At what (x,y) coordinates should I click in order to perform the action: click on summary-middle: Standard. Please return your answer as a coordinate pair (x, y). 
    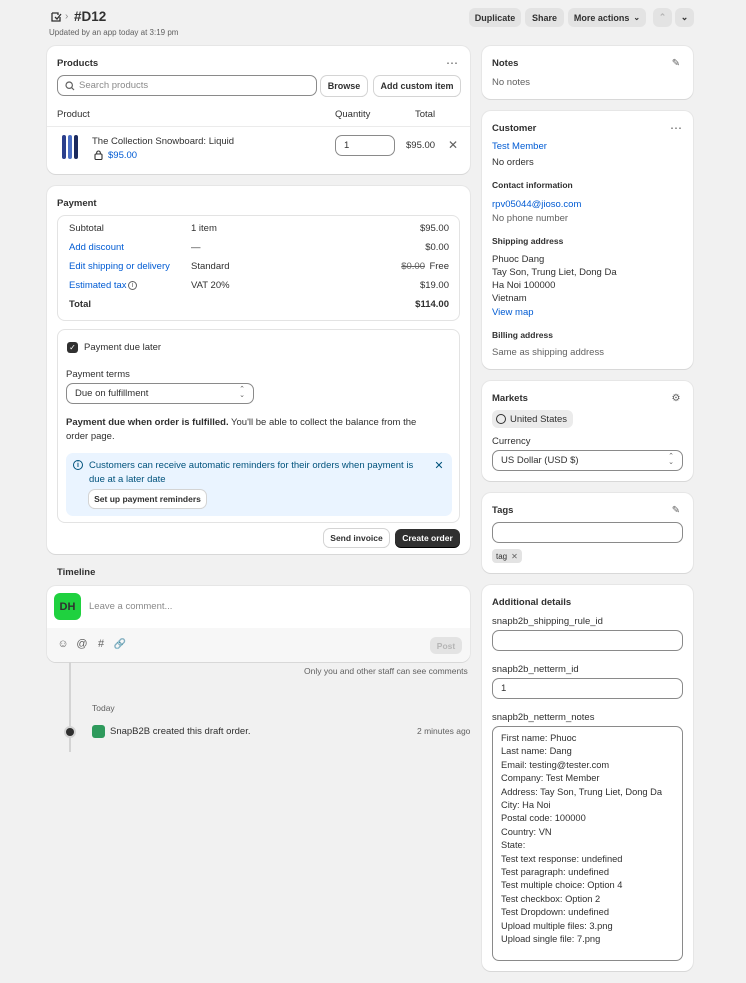
    Looking at the image, I should click on (210, 266).